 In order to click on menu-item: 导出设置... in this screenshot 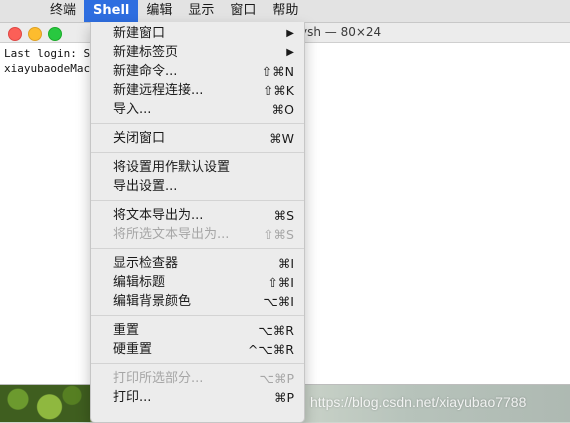, I will do `click(197, 186)`.